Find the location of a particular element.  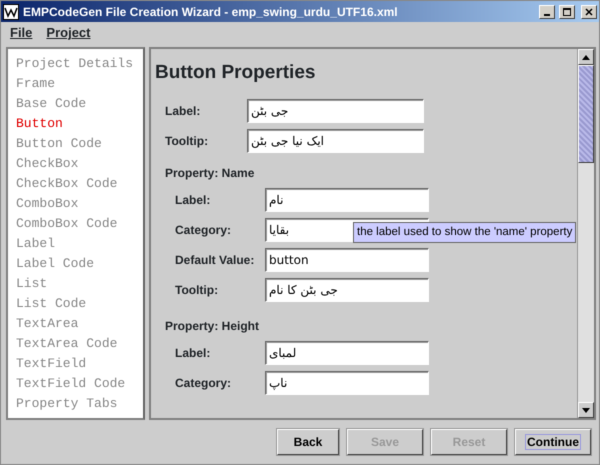

scroll-down-button is located at coordinates (586, 410).